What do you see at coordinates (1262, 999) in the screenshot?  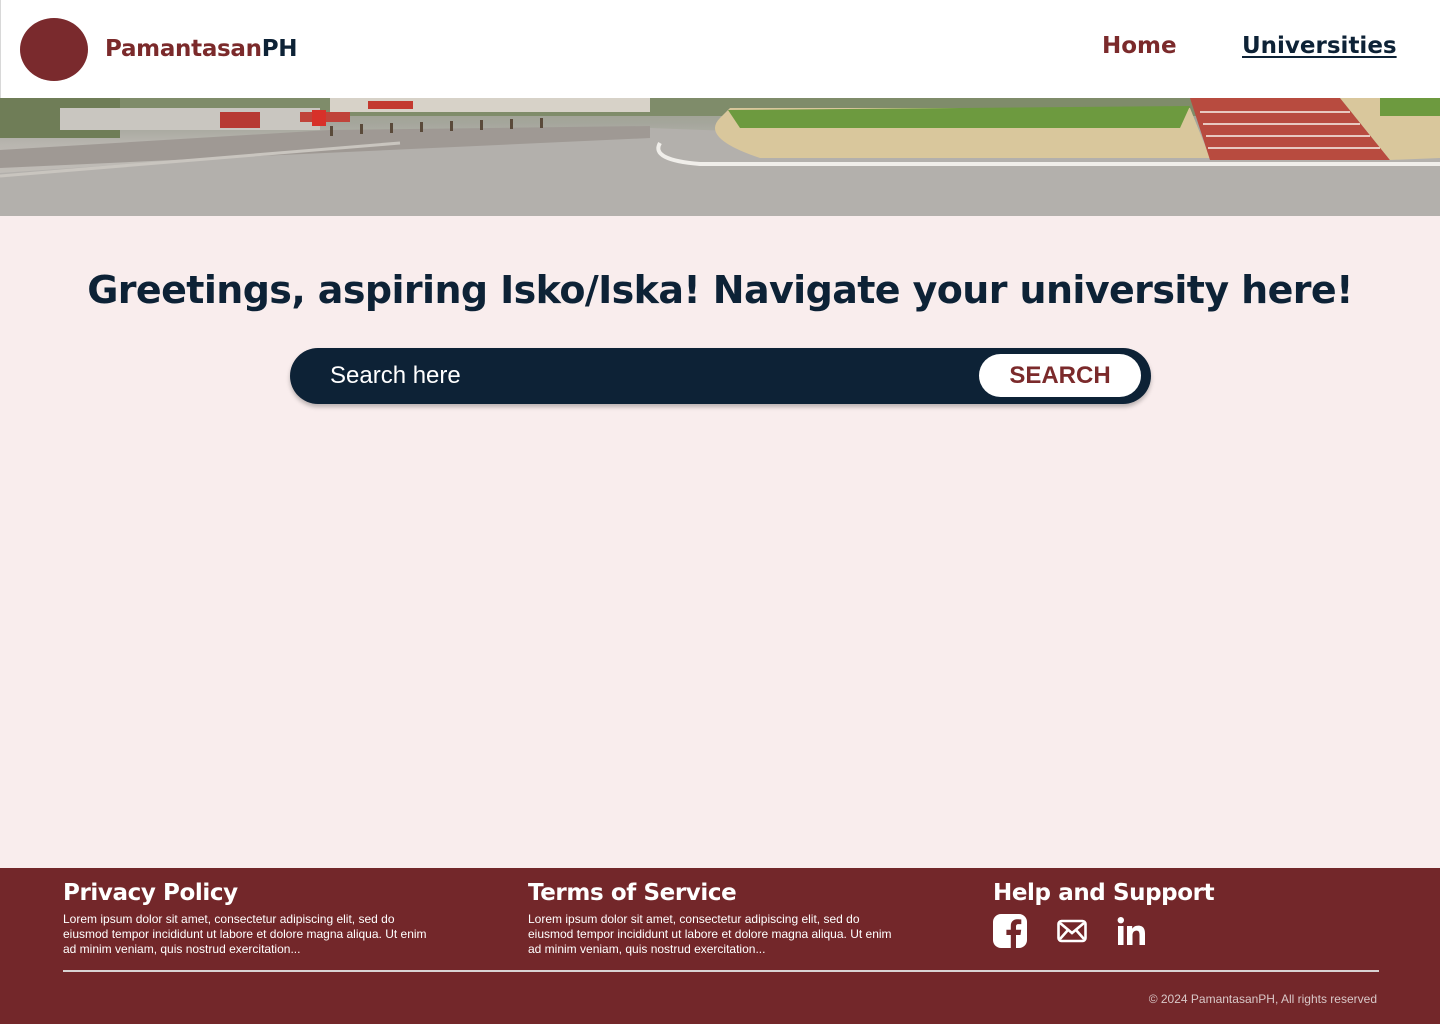 I see `copyright-text: © 2024 PamantasanPH, All rights reserved` at bounding box center [1262, 999].